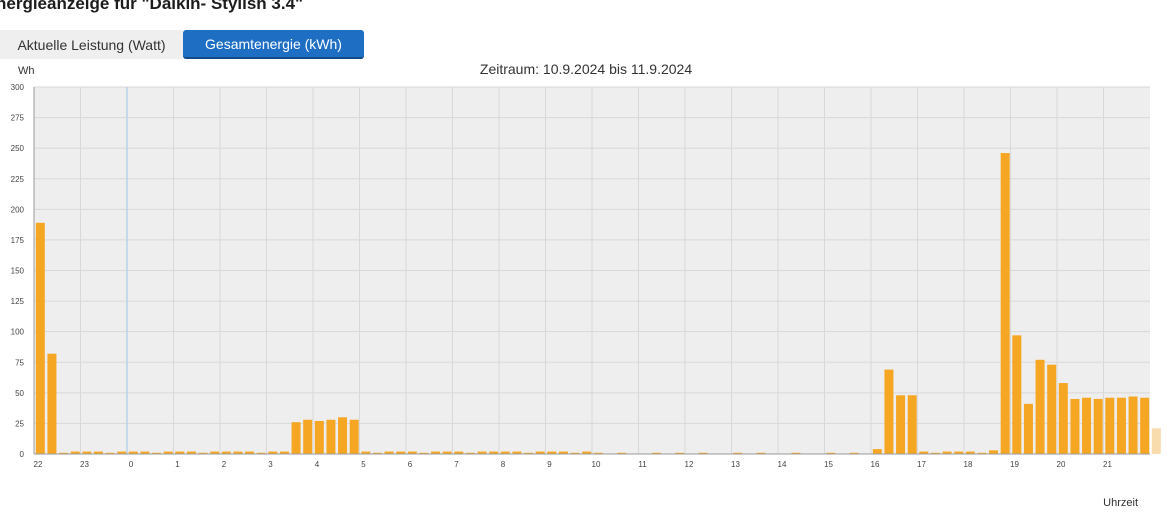  Describe the element at coordinates (456, 464) in the screenshot. I see `x-tick-label: 7` at that location.